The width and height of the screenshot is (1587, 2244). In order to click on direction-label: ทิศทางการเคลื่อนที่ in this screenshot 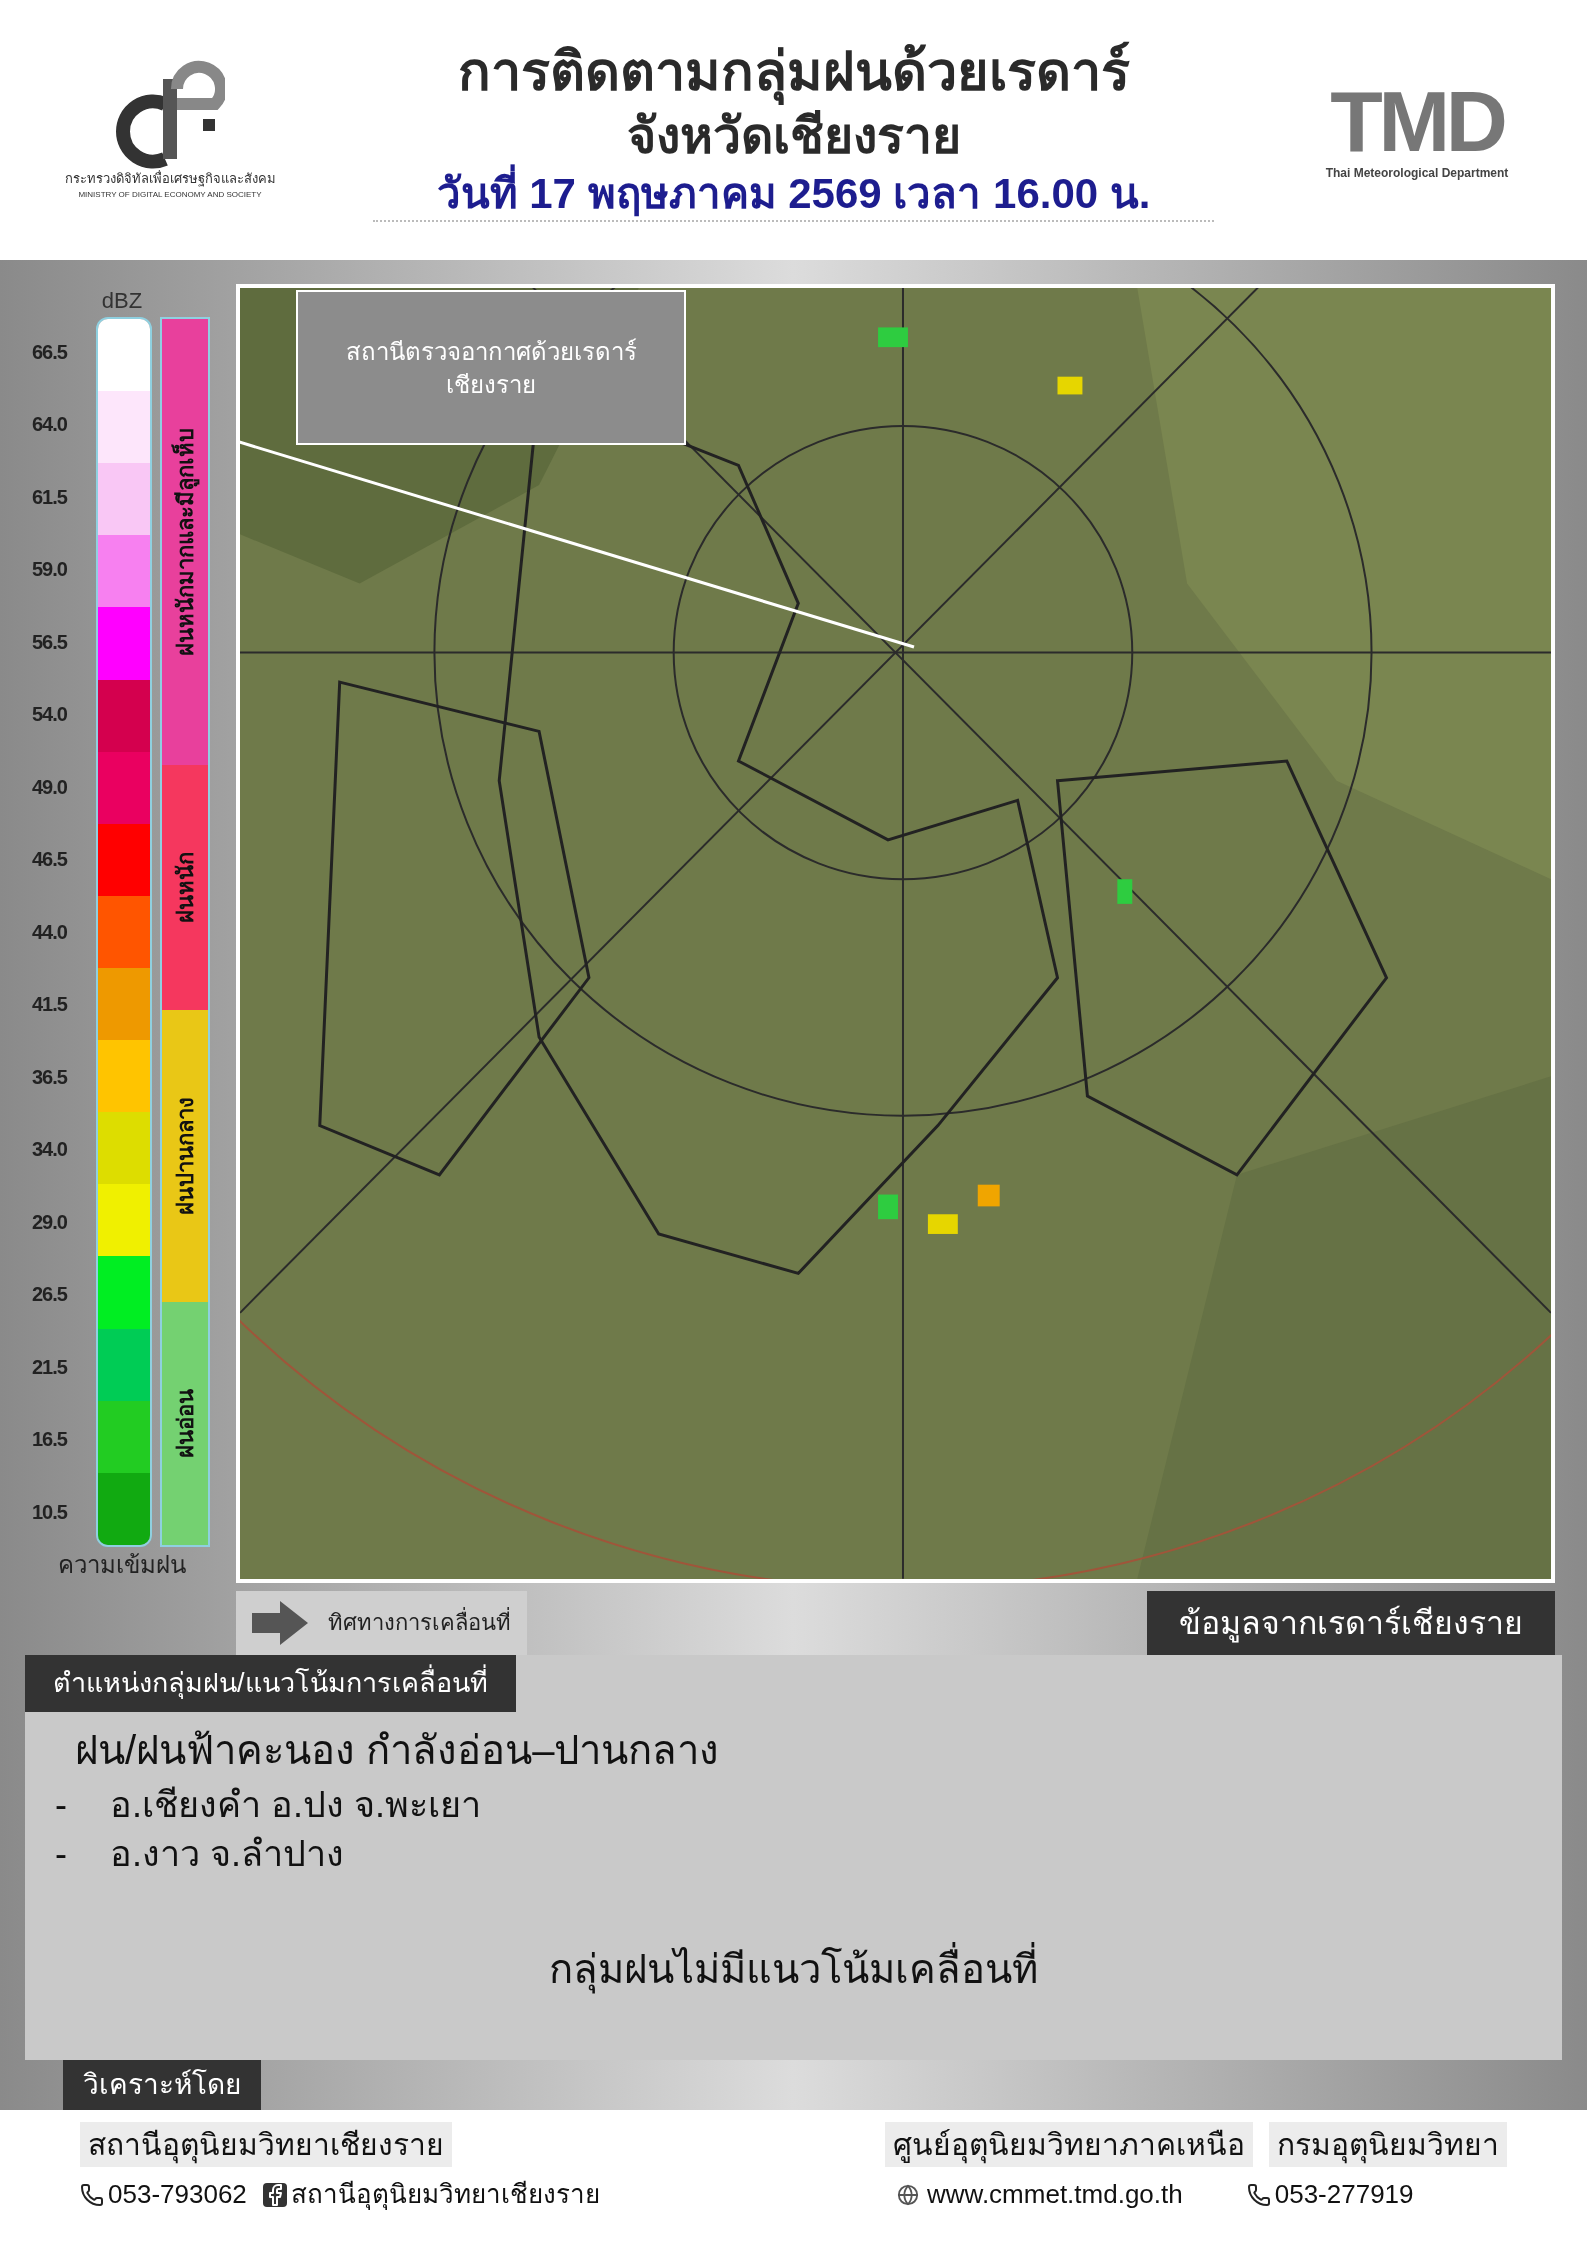, I will do `click(419, 1623)`.